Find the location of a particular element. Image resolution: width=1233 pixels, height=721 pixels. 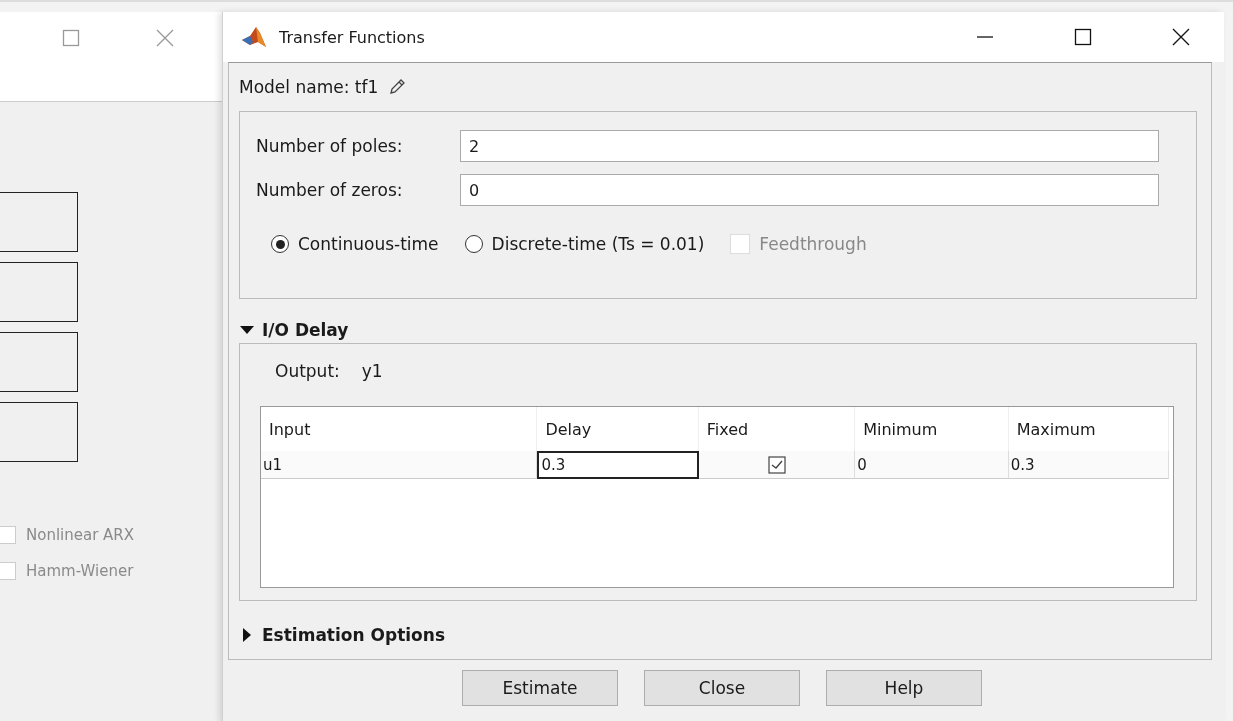

output-label: Output: is located at coordinates (307, 371).